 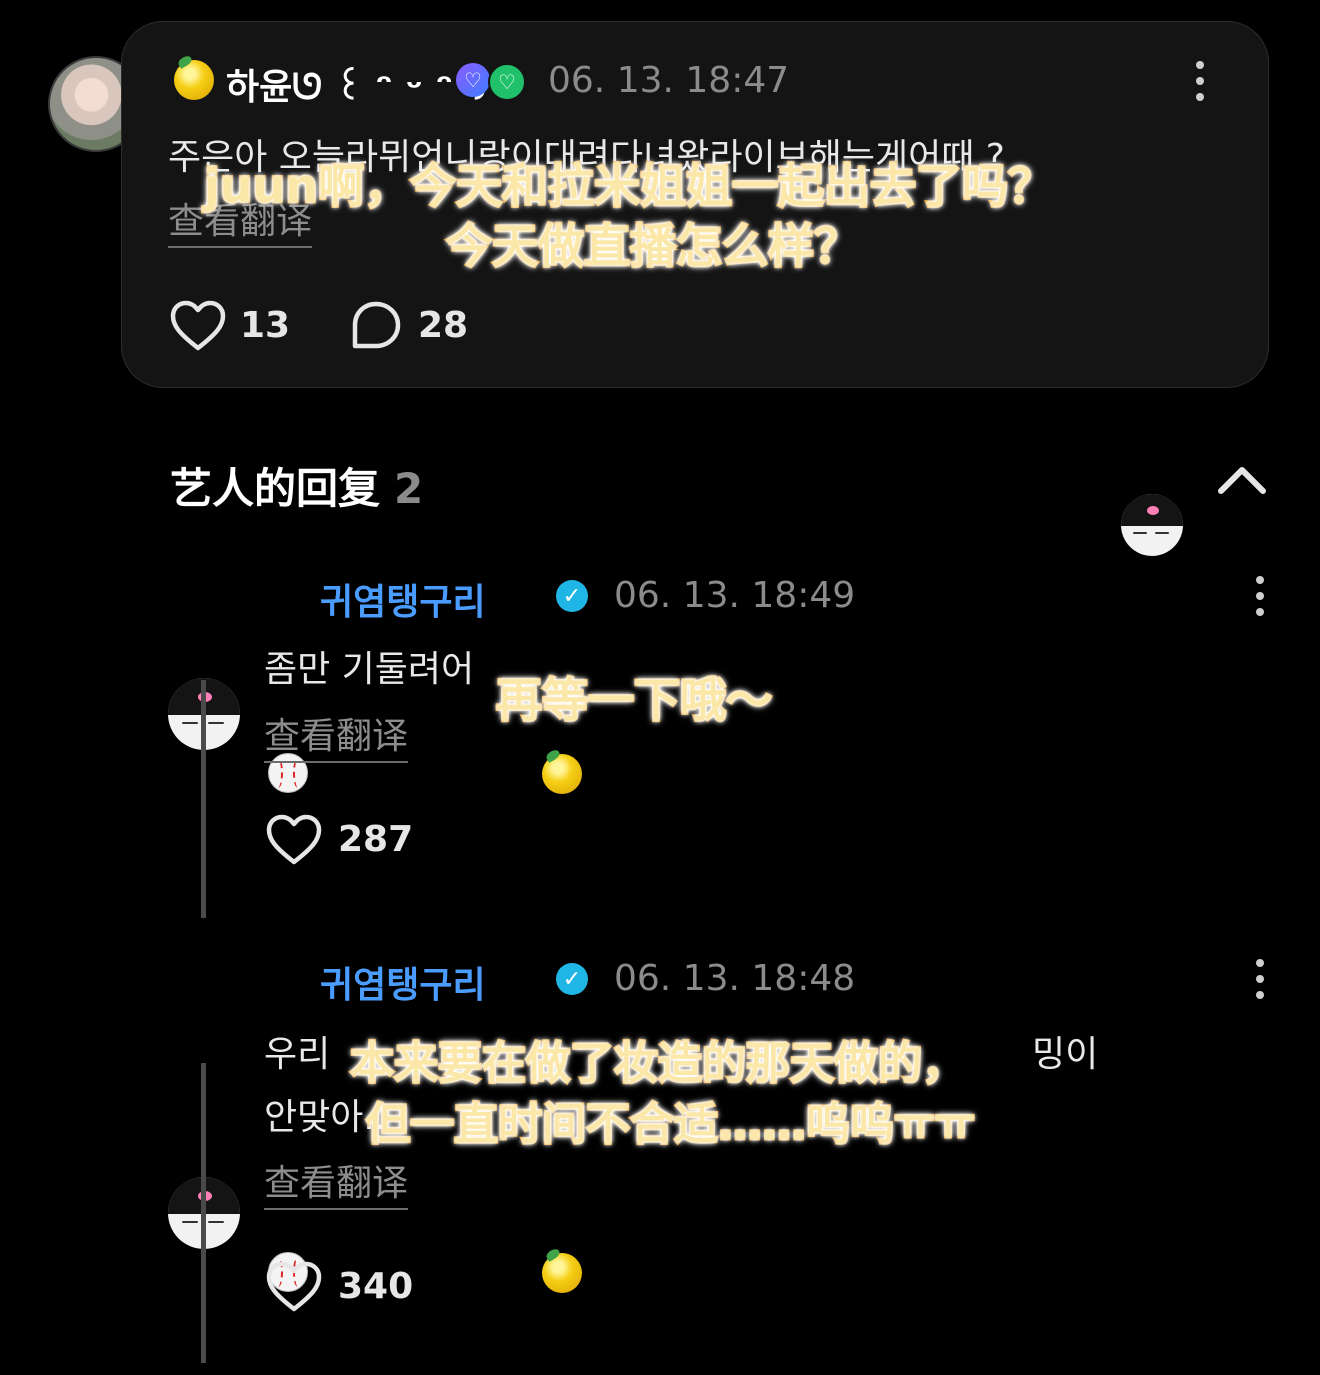 What do you see at coordinates (634, 700) in the screenshot?
I see `subtitle-reply1: 再等一下哦～` at bounding box center [634, 700].